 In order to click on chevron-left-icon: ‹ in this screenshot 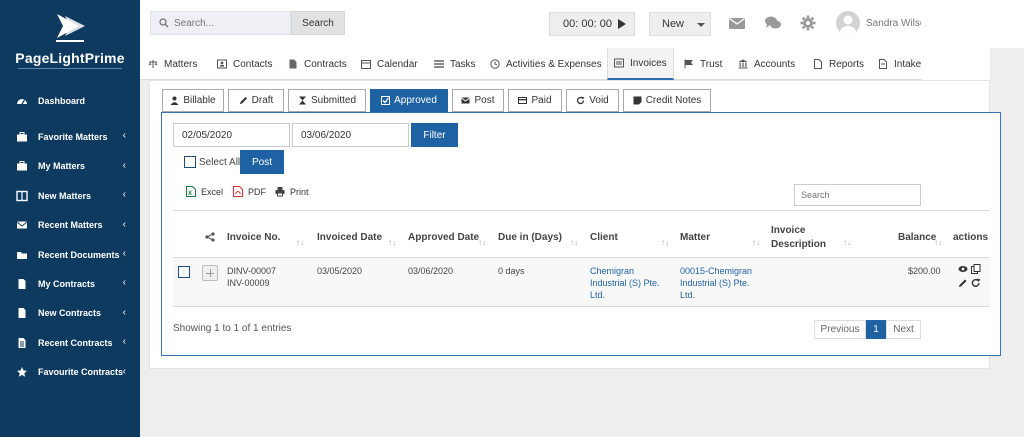, I will do `click(124, 342)`.